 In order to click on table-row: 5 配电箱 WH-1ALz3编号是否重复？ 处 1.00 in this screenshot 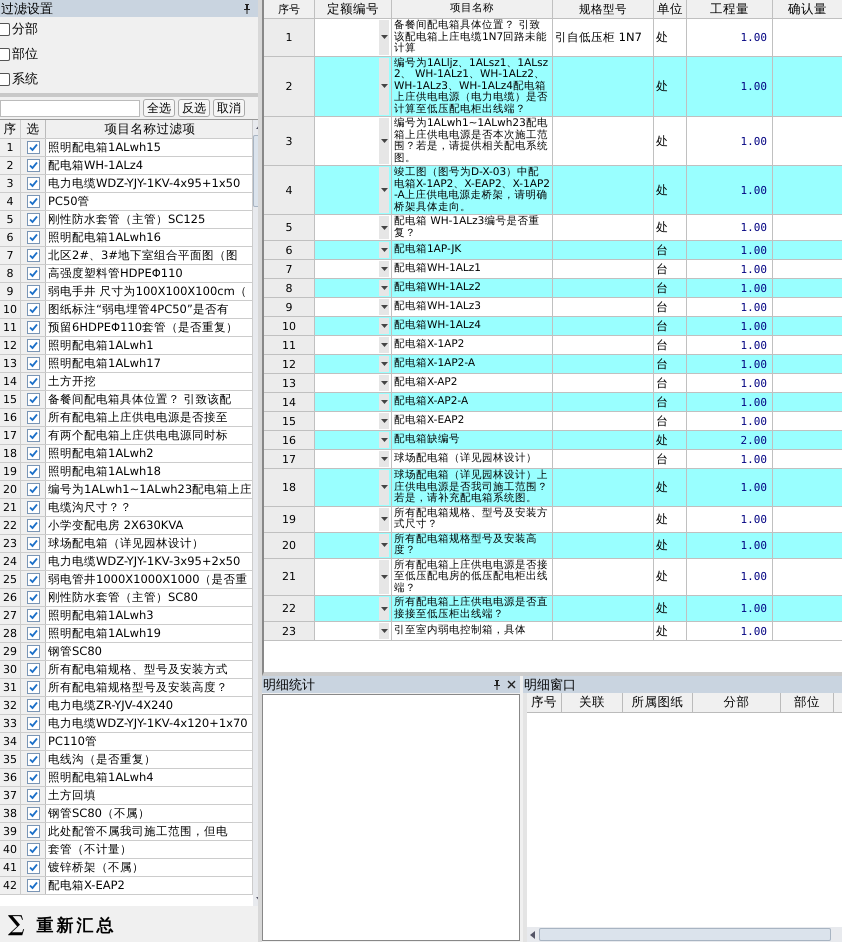, I will do `click(553, 228)`.